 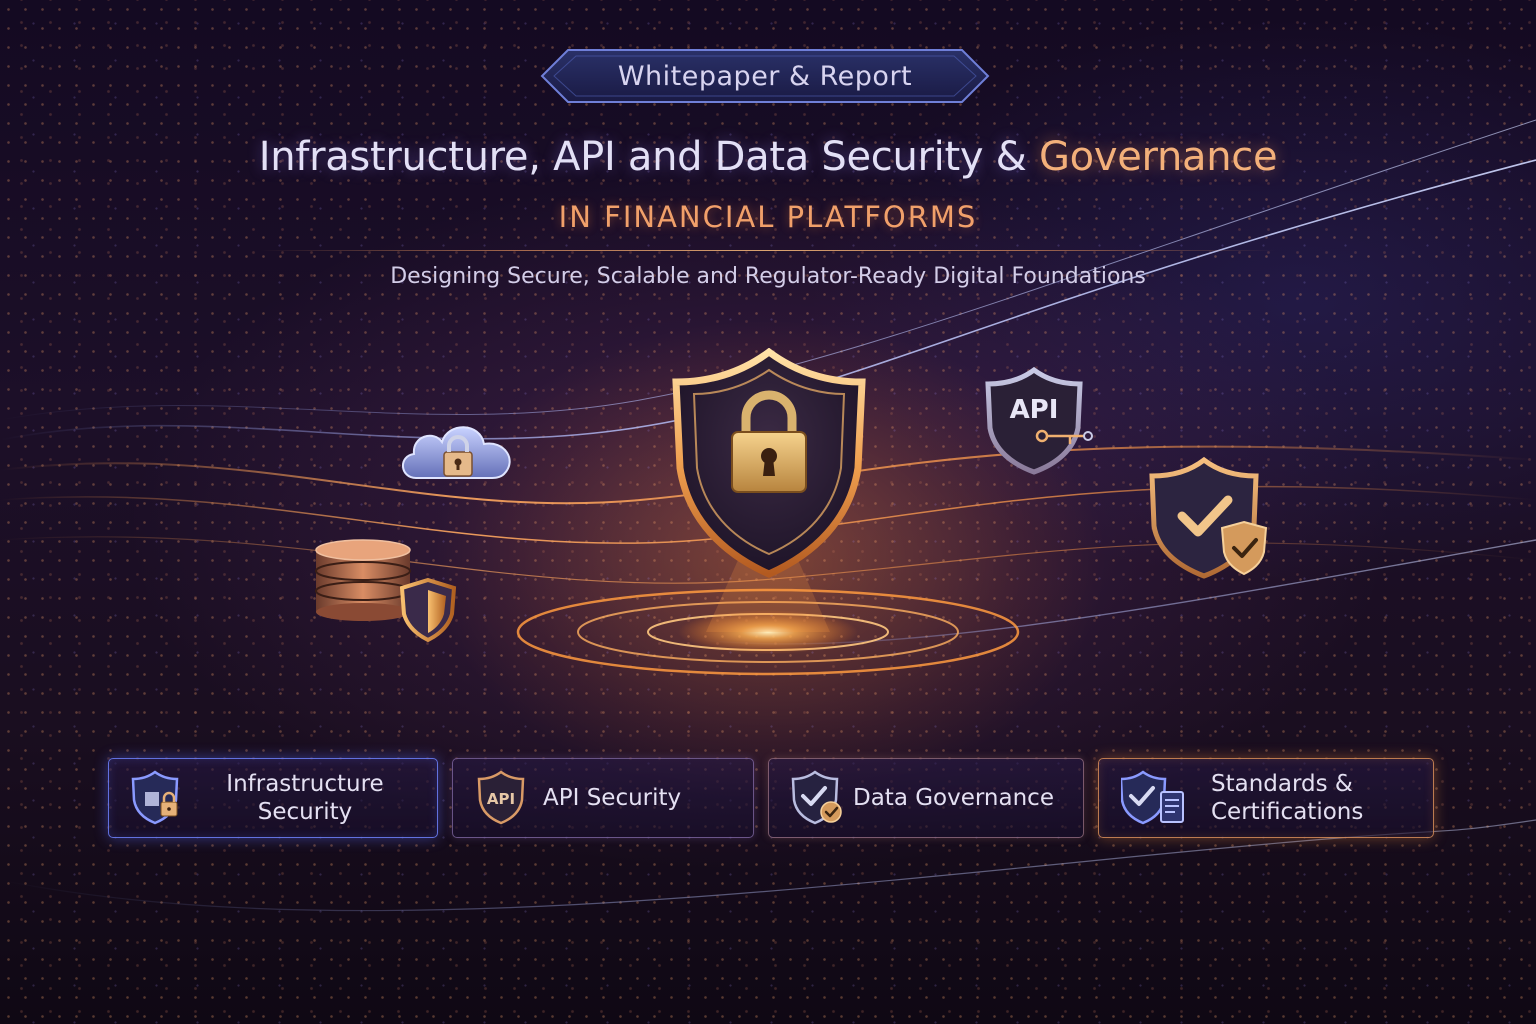 What do you see at coordinates (1153, 798) in the screenshot?
I see `standards-document-icon` at bounding box center [1153, 798].